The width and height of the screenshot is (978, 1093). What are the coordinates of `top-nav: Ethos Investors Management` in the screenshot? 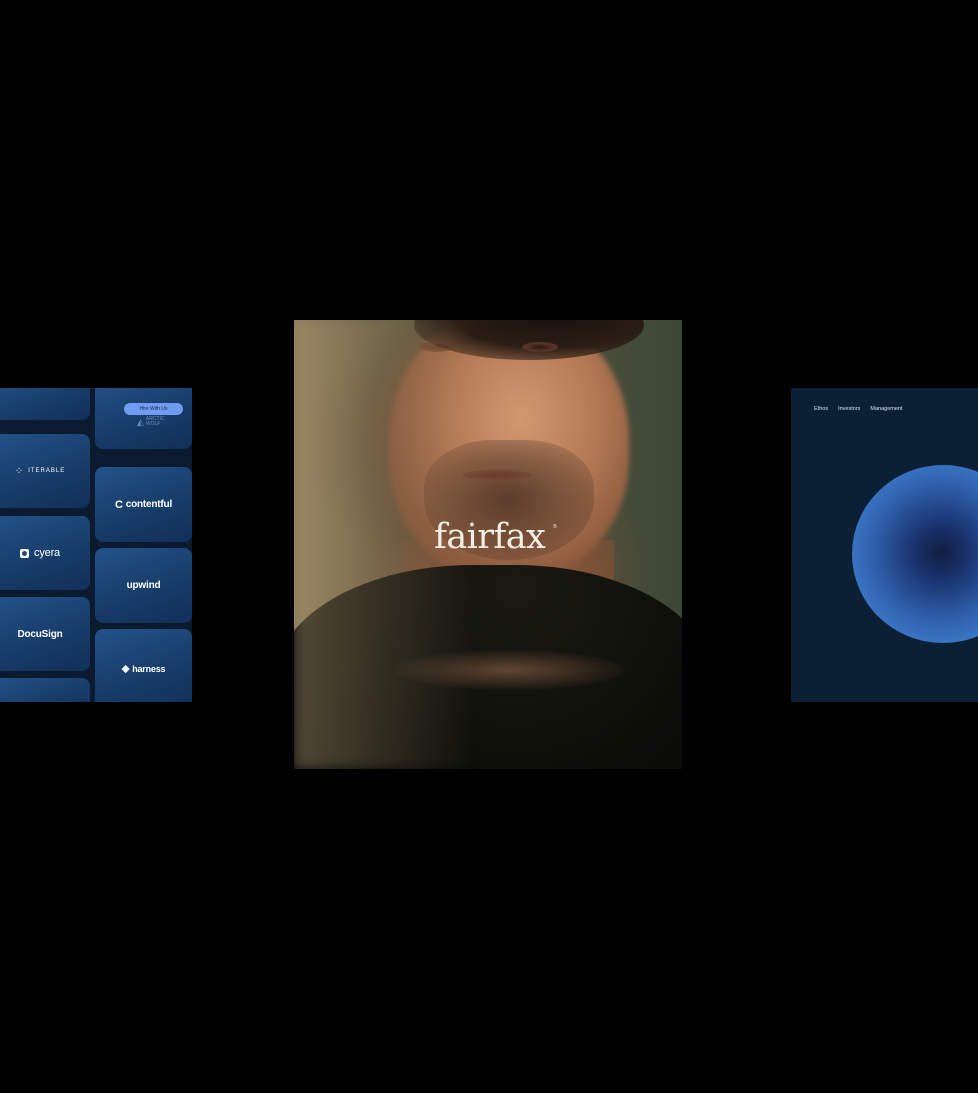 It's located at (858, 409).